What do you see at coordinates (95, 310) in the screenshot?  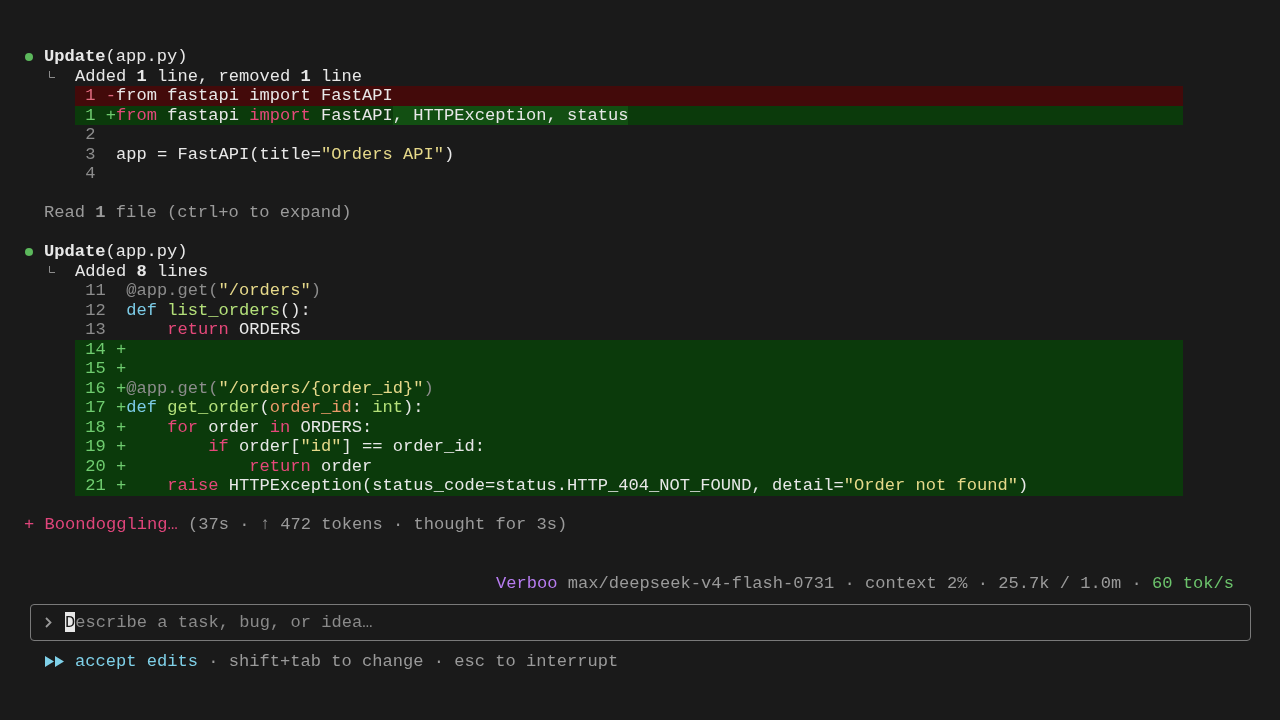 I see `line-number: 12` at bounding box center [95, 310].